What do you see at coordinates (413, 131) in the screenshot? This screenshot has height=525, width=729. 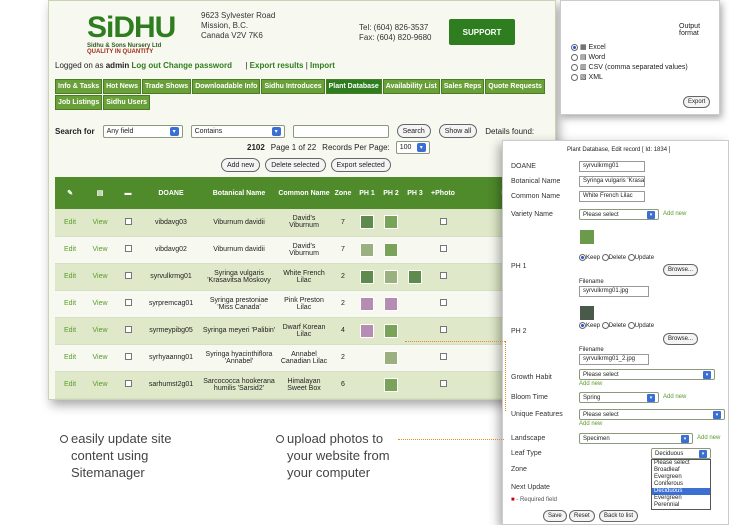 I see `search-button: Search` at bounding box center [413, 131].